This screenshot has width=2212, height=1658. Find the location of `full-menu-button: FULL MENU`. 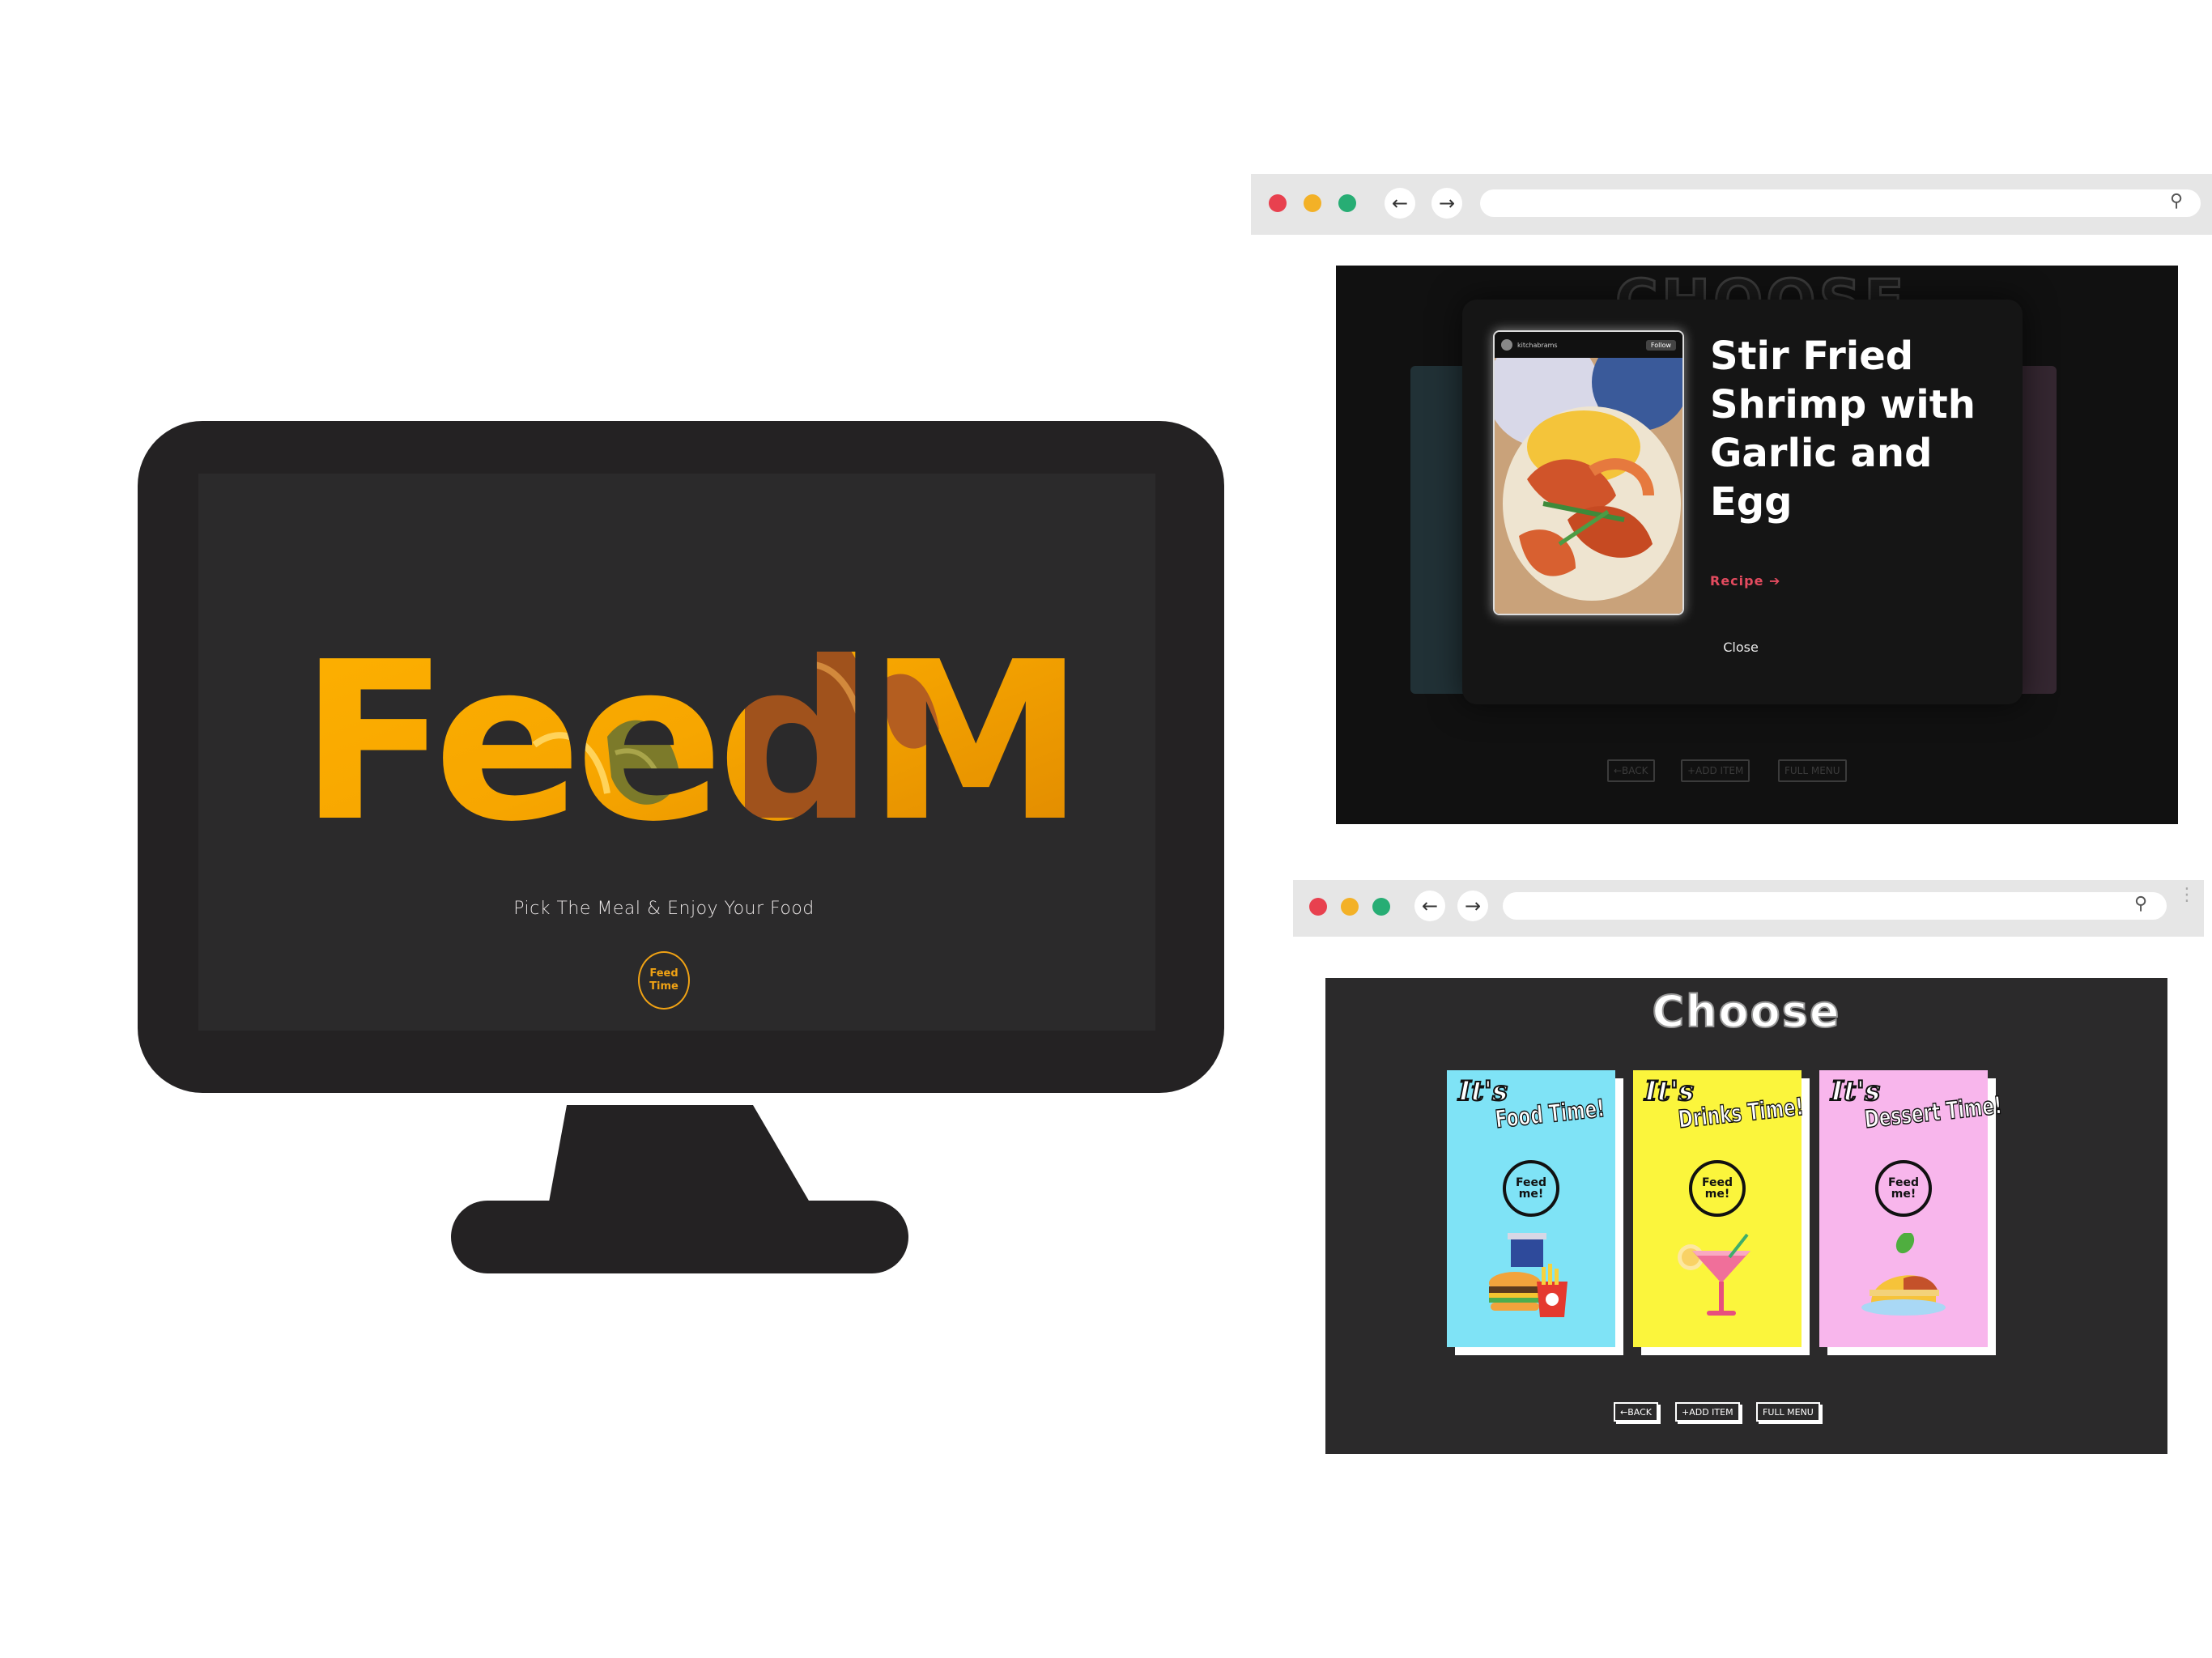

full-menu-button: FULL MENU is located at coordinates (1788, 1412).